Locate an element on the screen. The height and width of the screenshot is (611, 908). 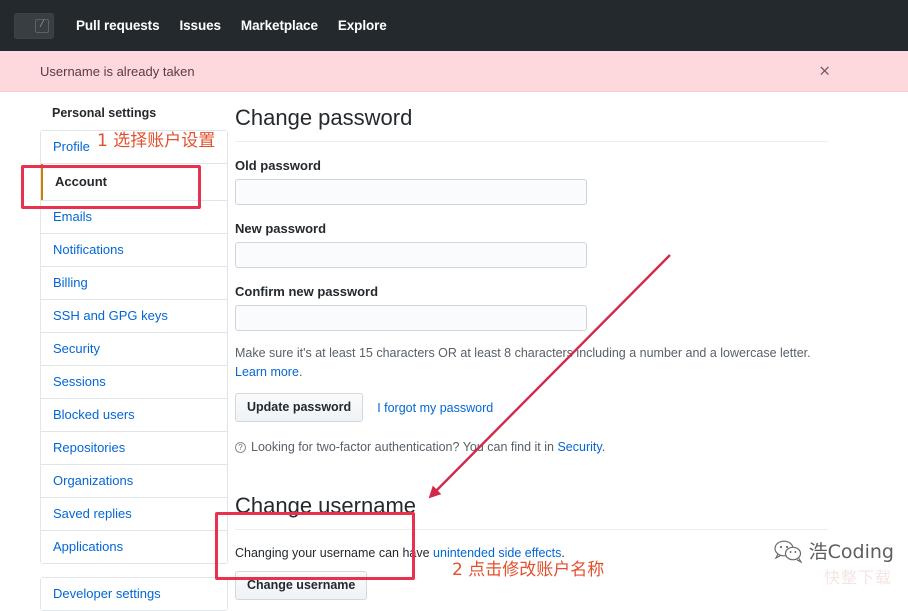
wechat-icon is located at coordinates (788, 551).